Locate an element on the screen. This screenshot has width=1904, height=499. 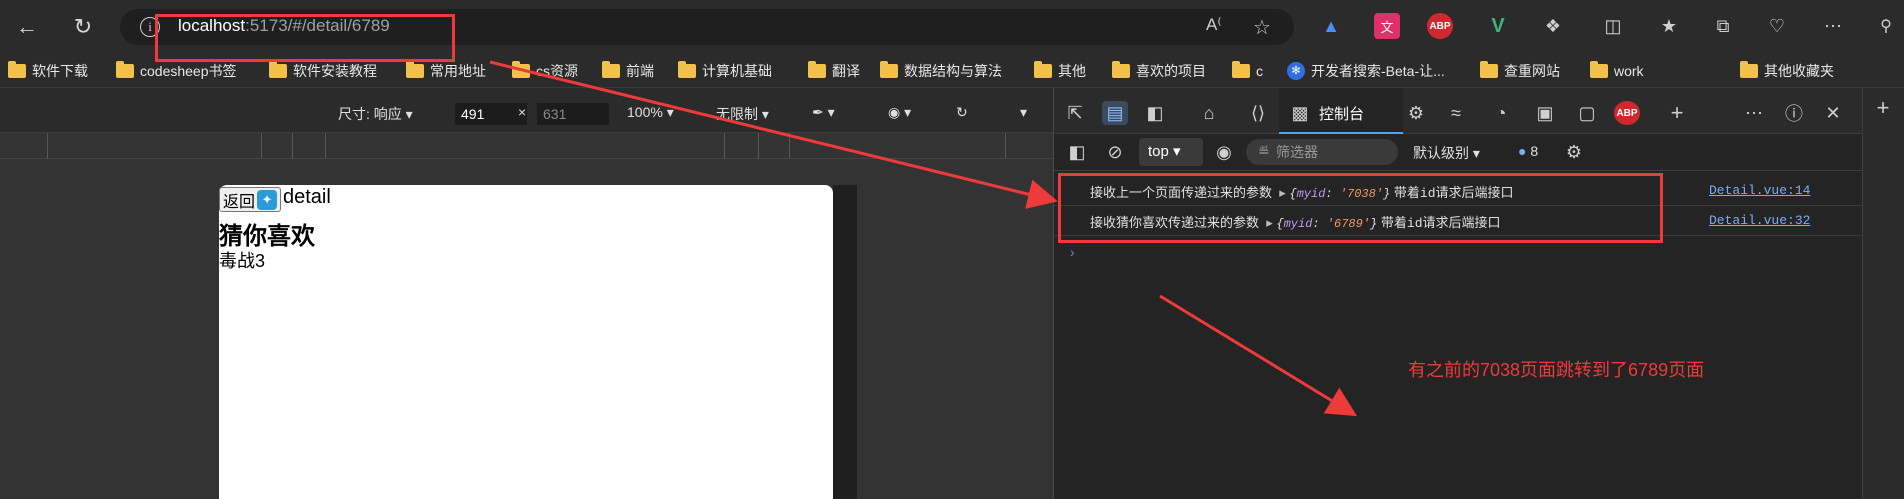
arrow-to-note is located at coordinates (1258, 355).